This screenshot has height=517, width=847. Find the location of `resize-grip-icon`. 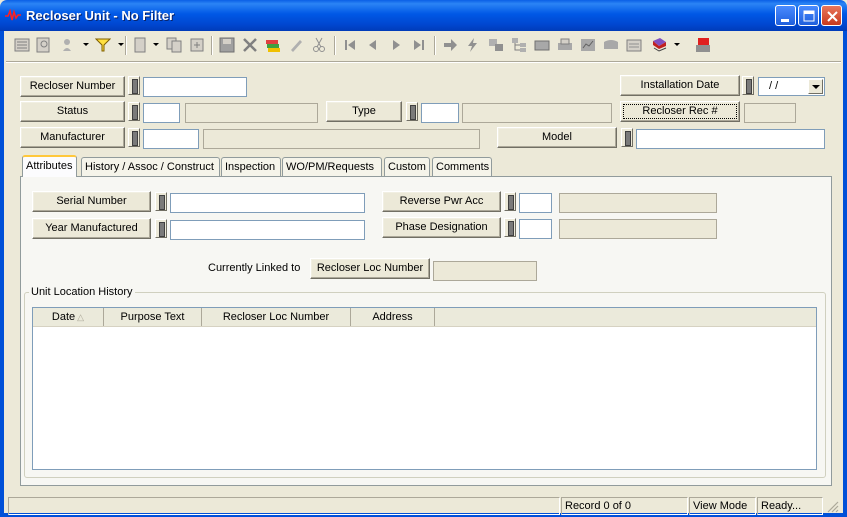

resize-grip-icon is located at coordinates (833, 507).